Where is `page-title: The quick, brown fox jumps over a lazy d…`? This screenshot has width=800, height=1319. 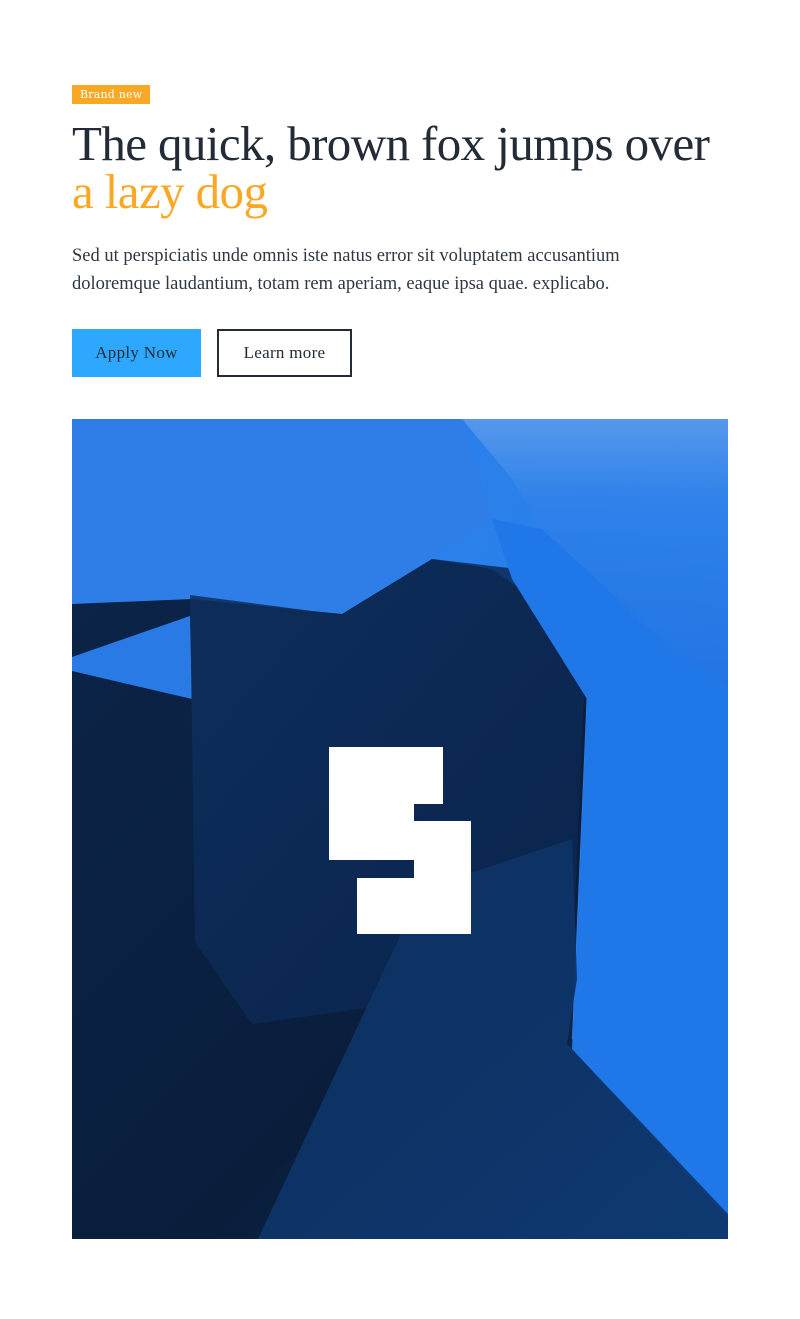
page-title: The quick, brown fox jumps over a lazy d… is located at coordinates (400, 169).